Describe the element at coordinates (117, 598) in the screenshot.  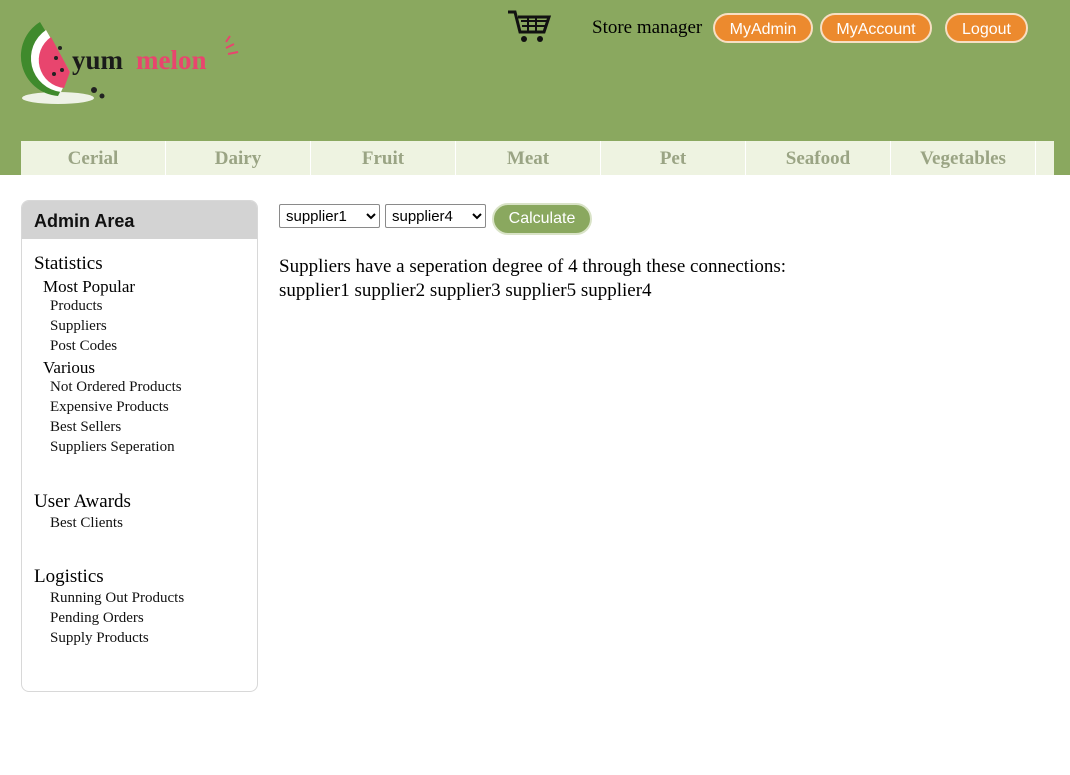
I see `link-running-out-products: Running Out Products` at that location.